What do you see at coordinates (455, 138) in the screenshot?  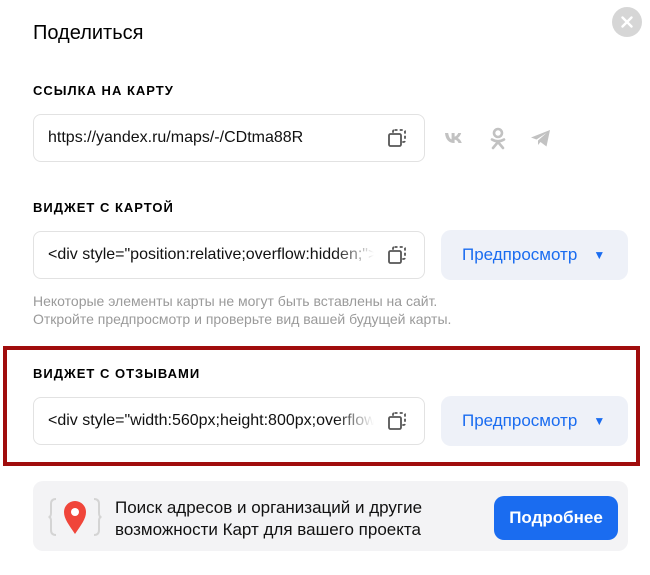 I see `vk-icon` at bounding box center [455, 138].